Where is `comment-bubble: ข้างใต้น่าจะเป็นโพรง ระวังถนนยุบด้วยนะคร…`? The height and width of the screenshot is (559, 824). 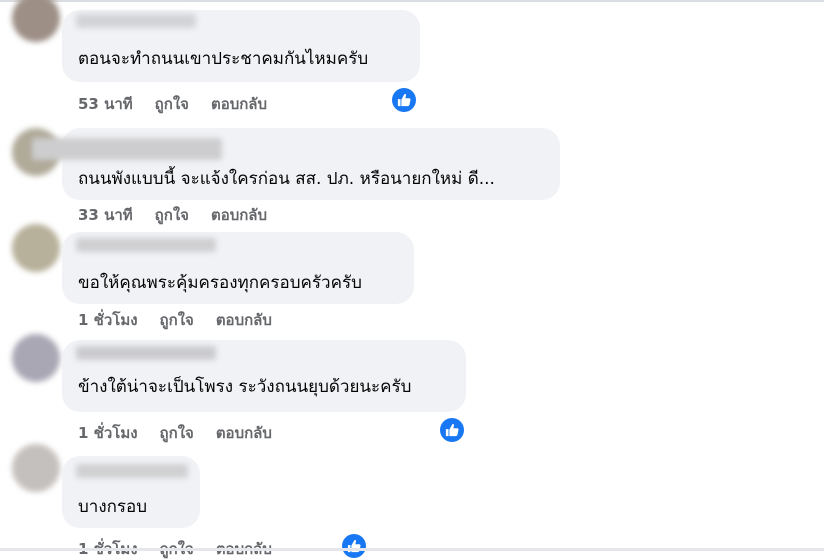
comment-bubble: ข้างใต้น่าจะเป็นโพรง ระวังถนนยุบด้วยนะคร… is located at coordinates (264, 376).